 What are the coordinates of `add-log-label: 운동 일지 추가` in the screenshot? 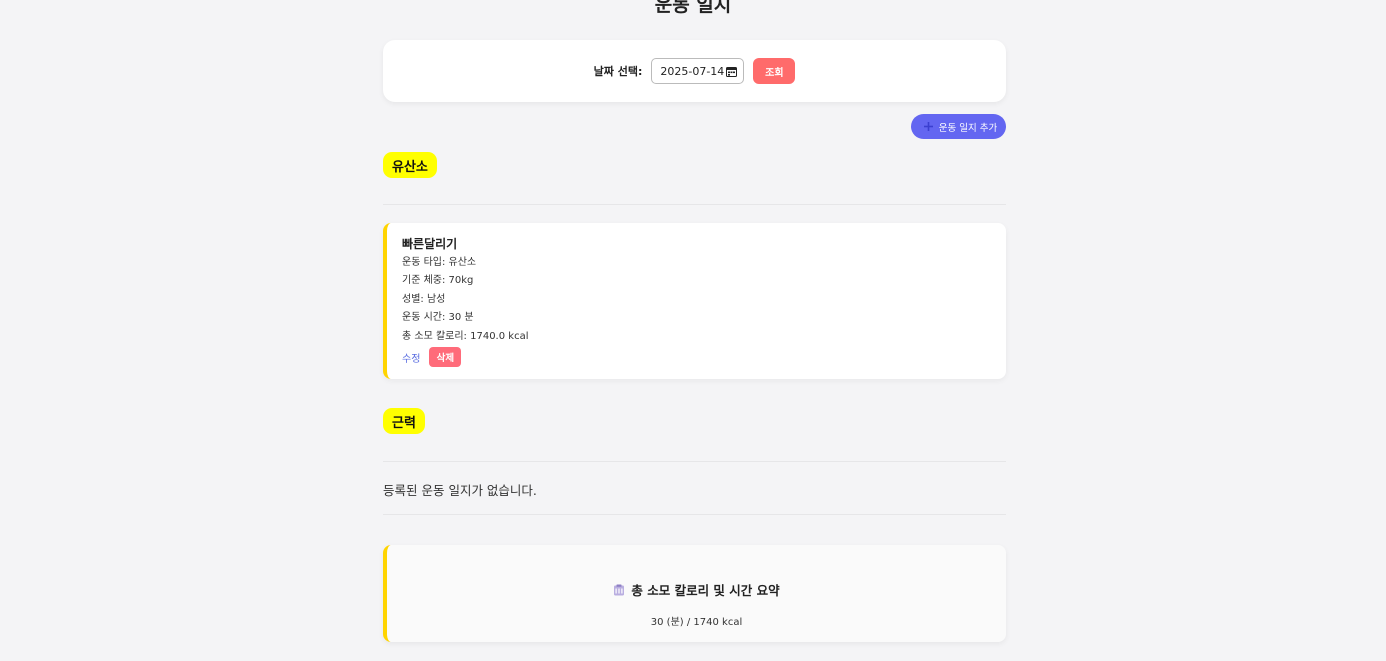 It's located at (968, 128).